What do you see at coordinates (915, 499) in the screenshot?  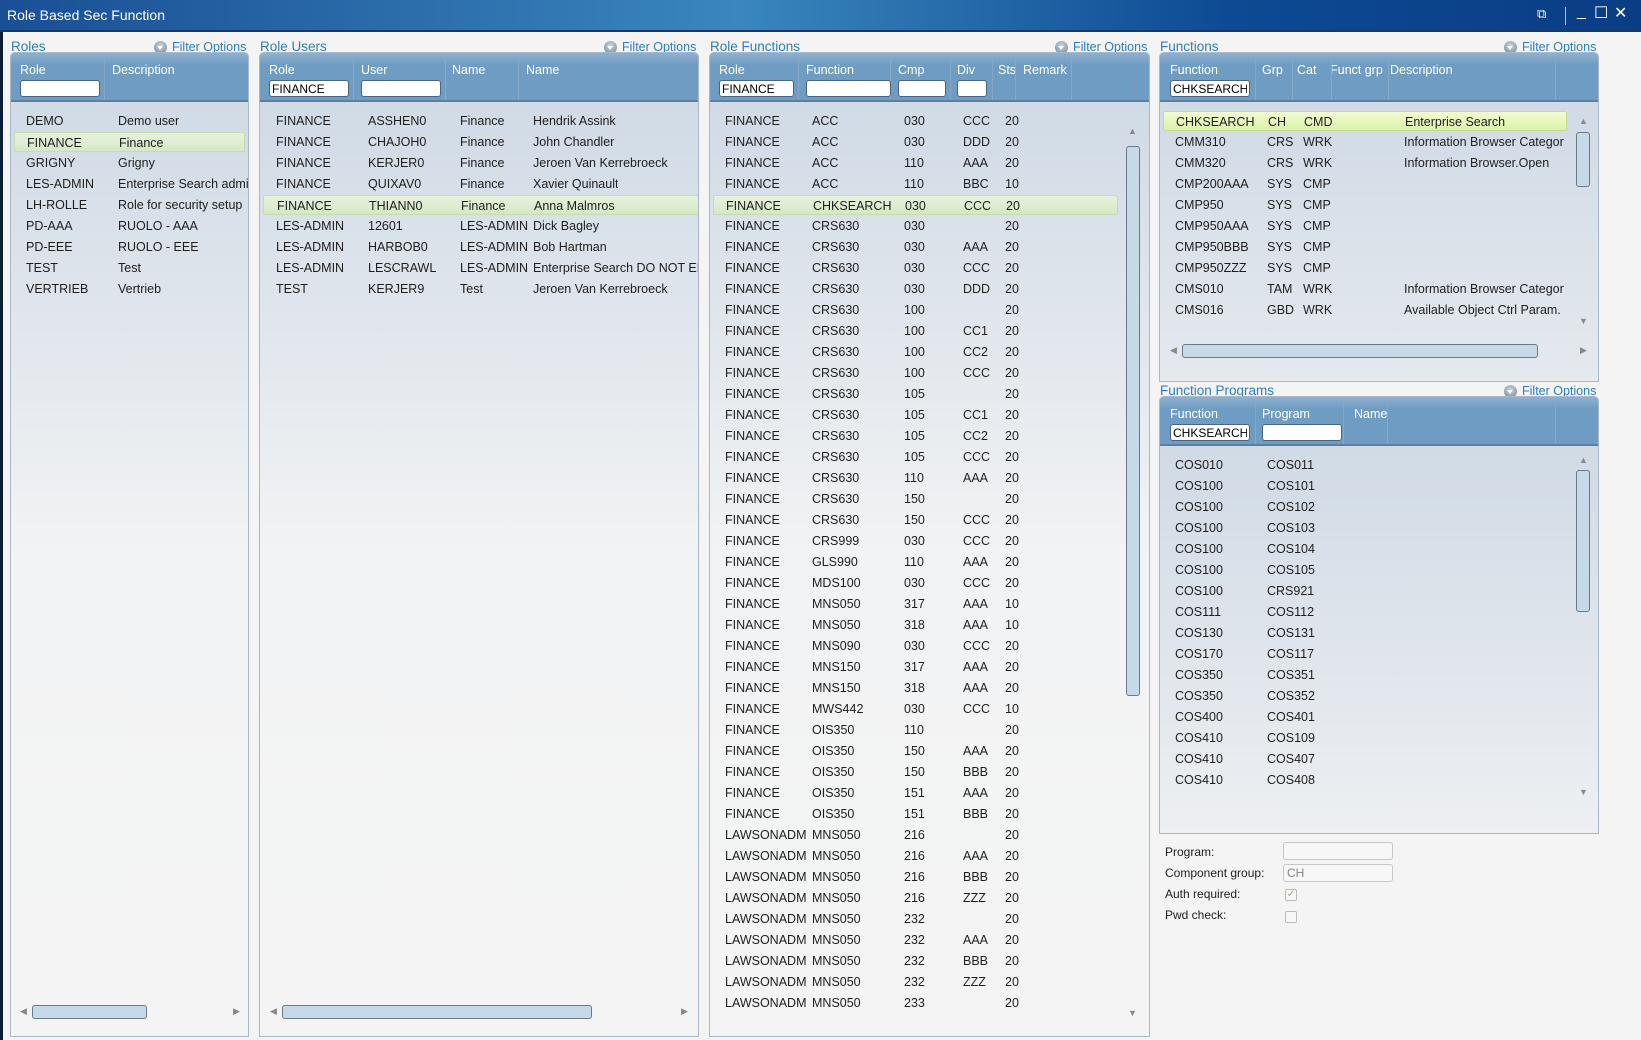 I see `table-row: FINANCE CRS630 150 20` at bounding box center [915, 499].